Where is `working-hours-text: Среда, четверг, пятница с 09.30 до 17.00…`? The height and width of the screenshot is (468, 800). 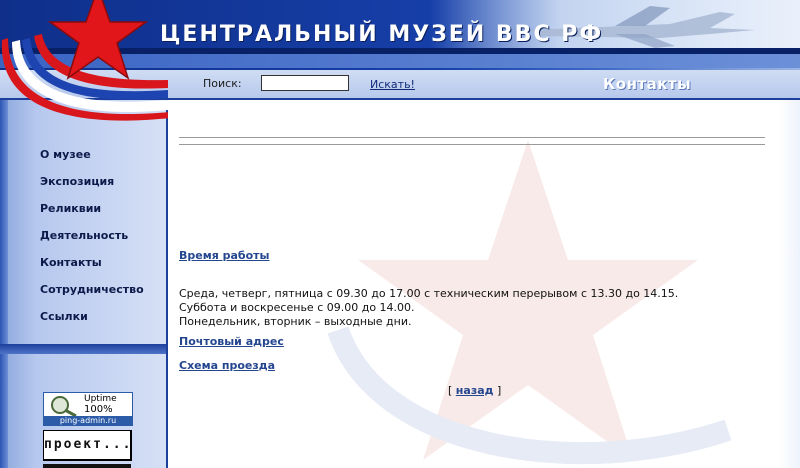
working-hours-text: Среда, четверг, пятница с 09.30 до 17.00… is located at coordinates (428, 308).